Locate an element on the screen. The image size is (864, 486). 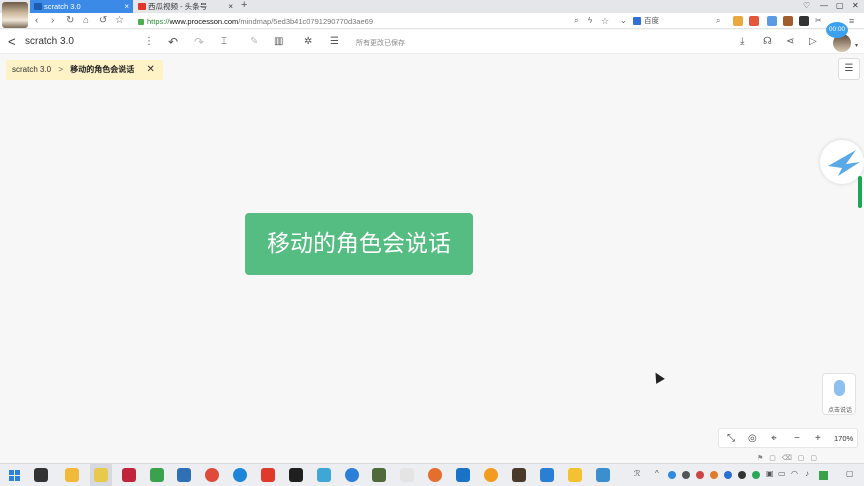
search-app-icon is located at coordinates (491, 475).